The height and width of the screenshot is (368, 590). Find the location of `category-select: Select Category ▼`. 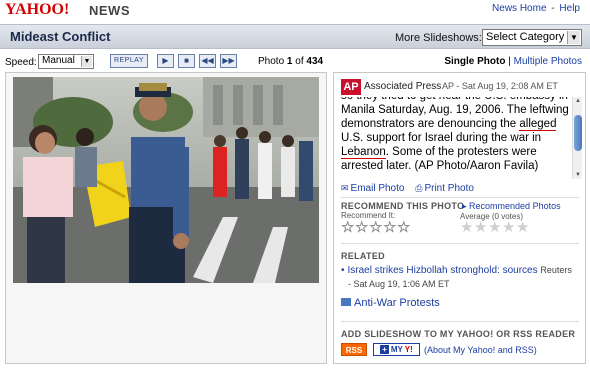

category-select: Select Category ▼ is located at coordinates (532, 37).